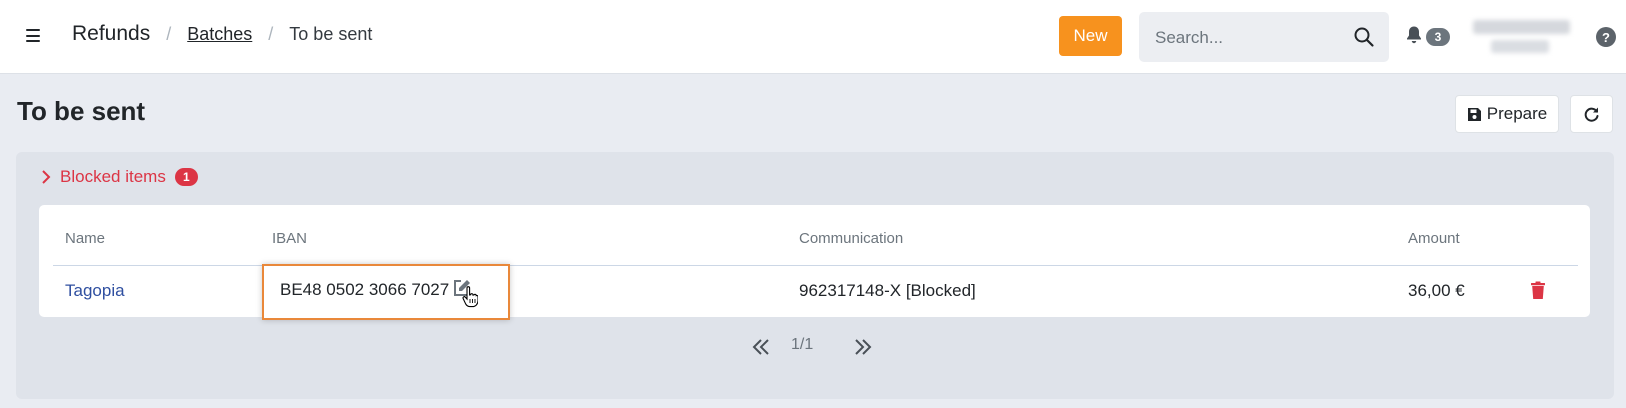  Describe the element at coordinates (851, 238) in the screenshot. I see `column-header-communication: Communication` at that location.